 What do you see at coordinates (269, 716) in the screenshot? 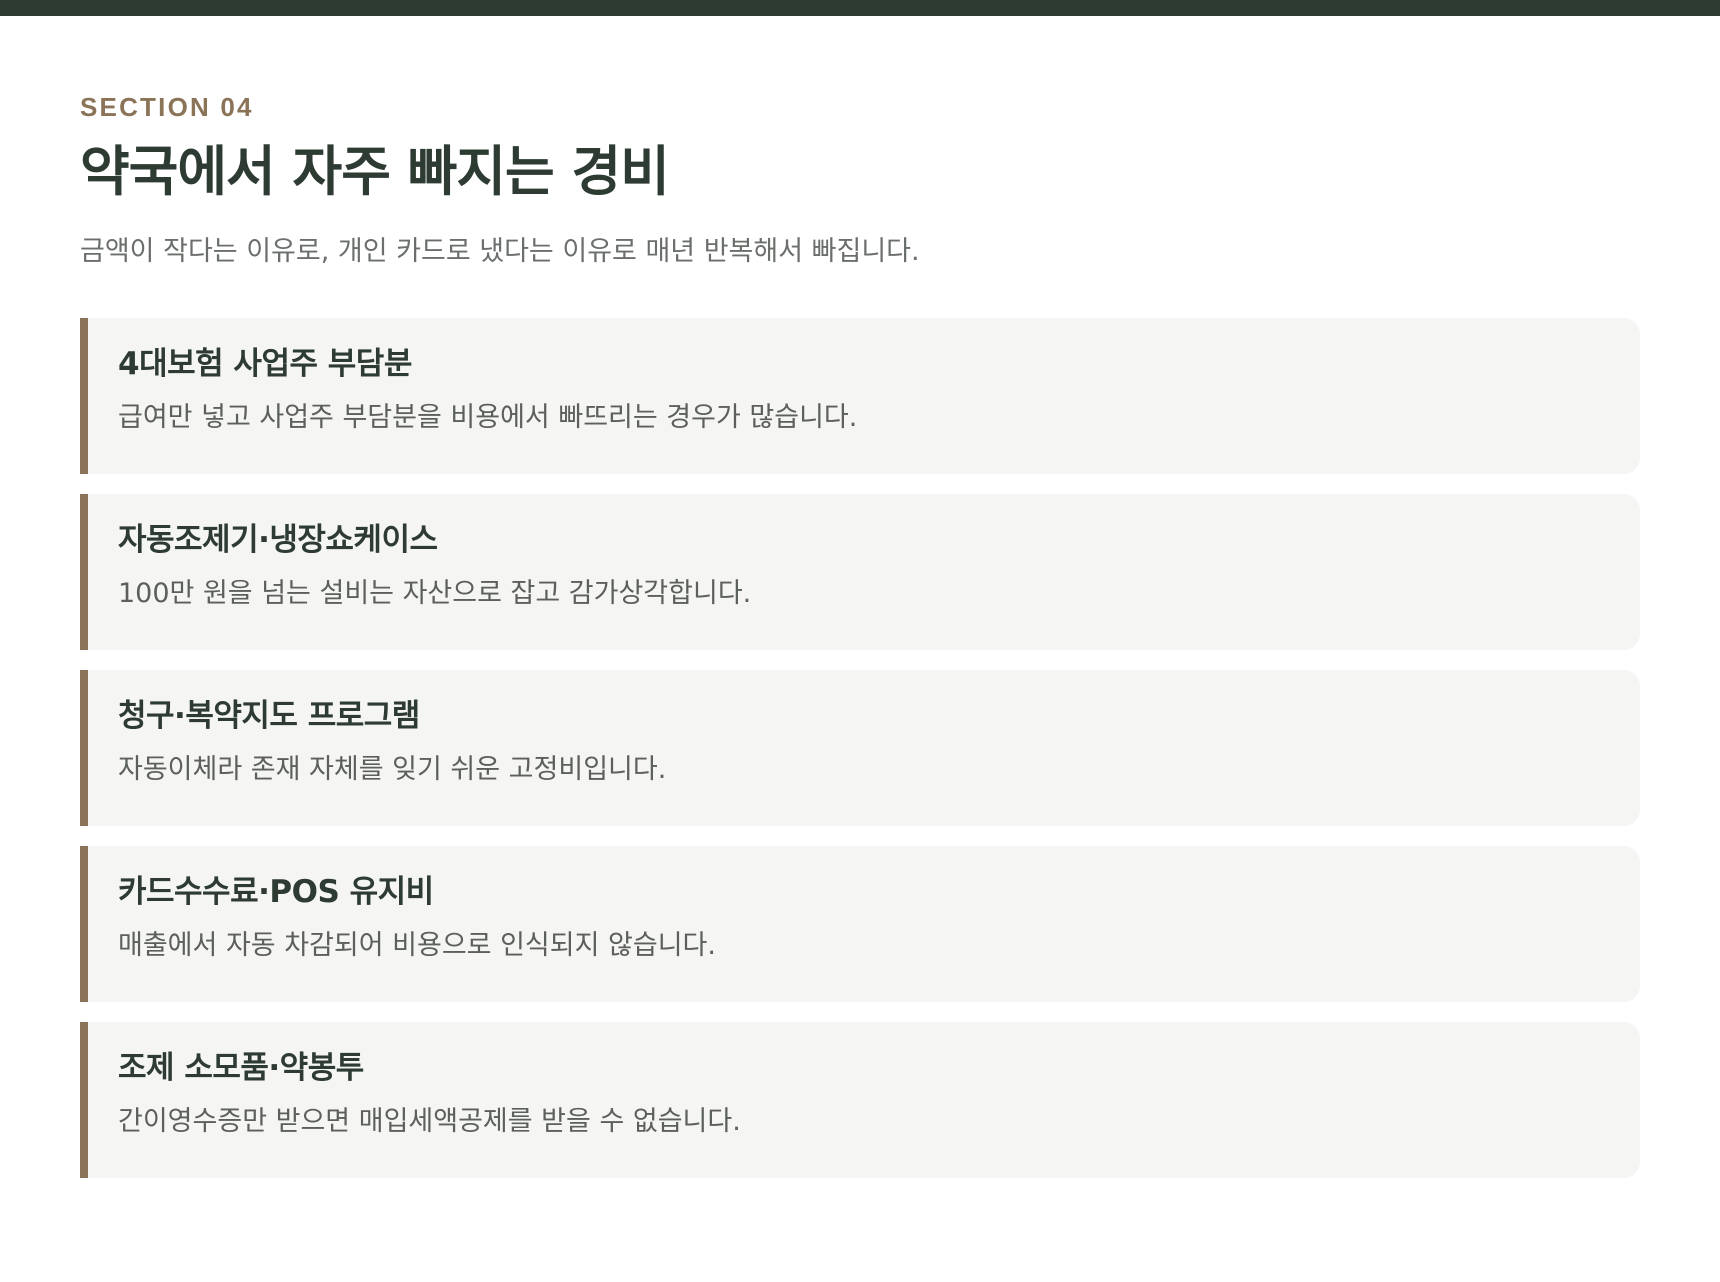
I see `expense-card-title: 청구·복약지도 프로그램` at bounding box center [269, 716].